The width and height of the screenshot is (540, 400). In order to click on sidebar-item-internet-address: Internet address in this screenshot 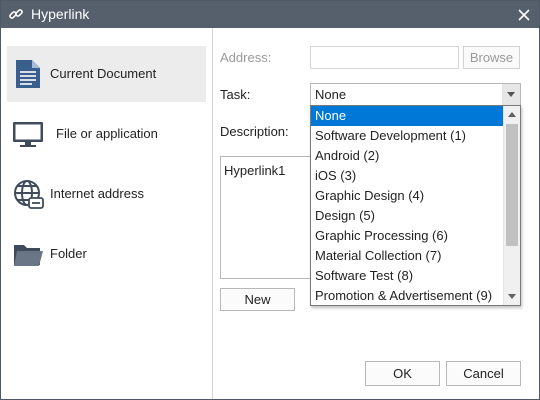, I will do `click(106, 194)`.